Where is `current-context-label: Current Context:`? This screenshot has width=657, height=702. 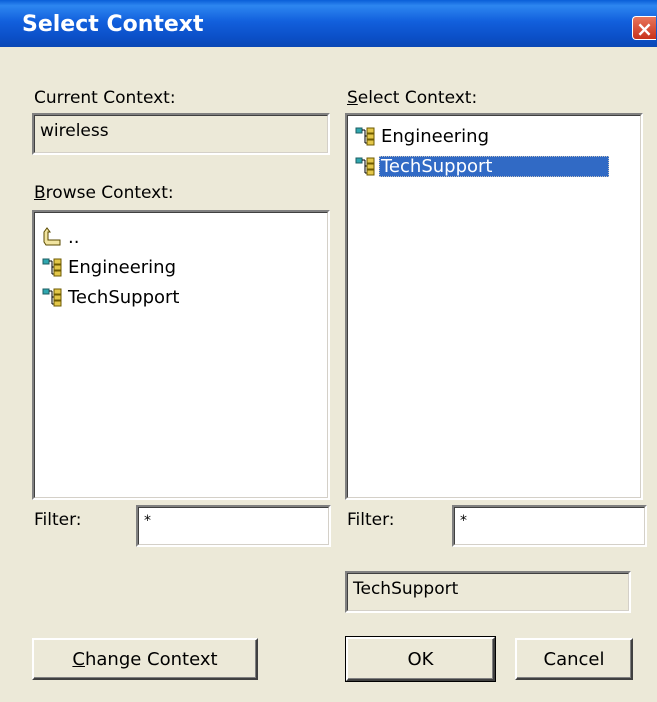 current-context-label: Current Context: is located at coordinates (105, 98).